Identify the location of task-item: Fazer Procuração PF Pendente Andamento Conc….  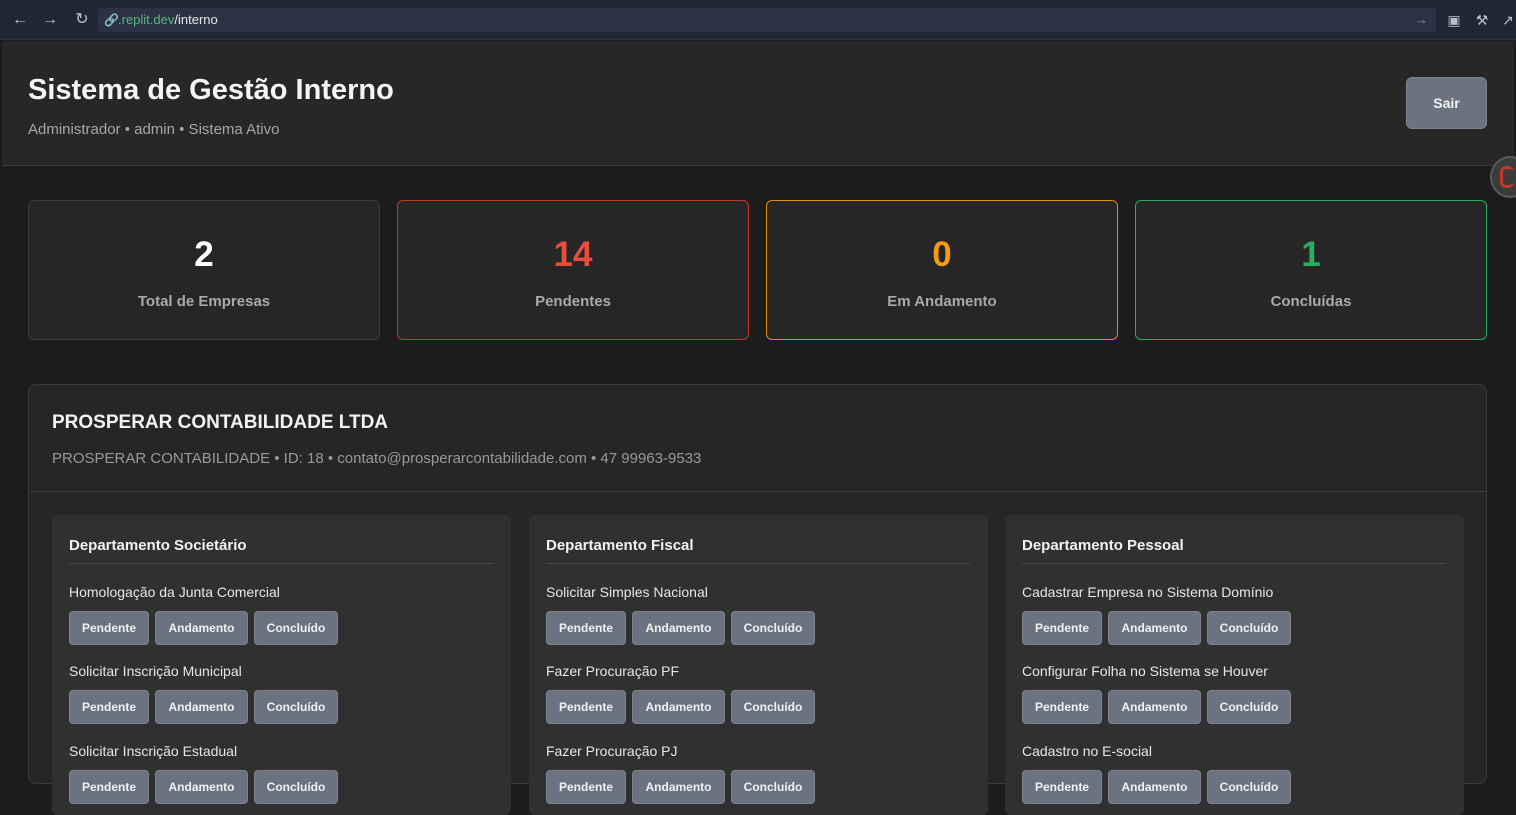
(761, 693).